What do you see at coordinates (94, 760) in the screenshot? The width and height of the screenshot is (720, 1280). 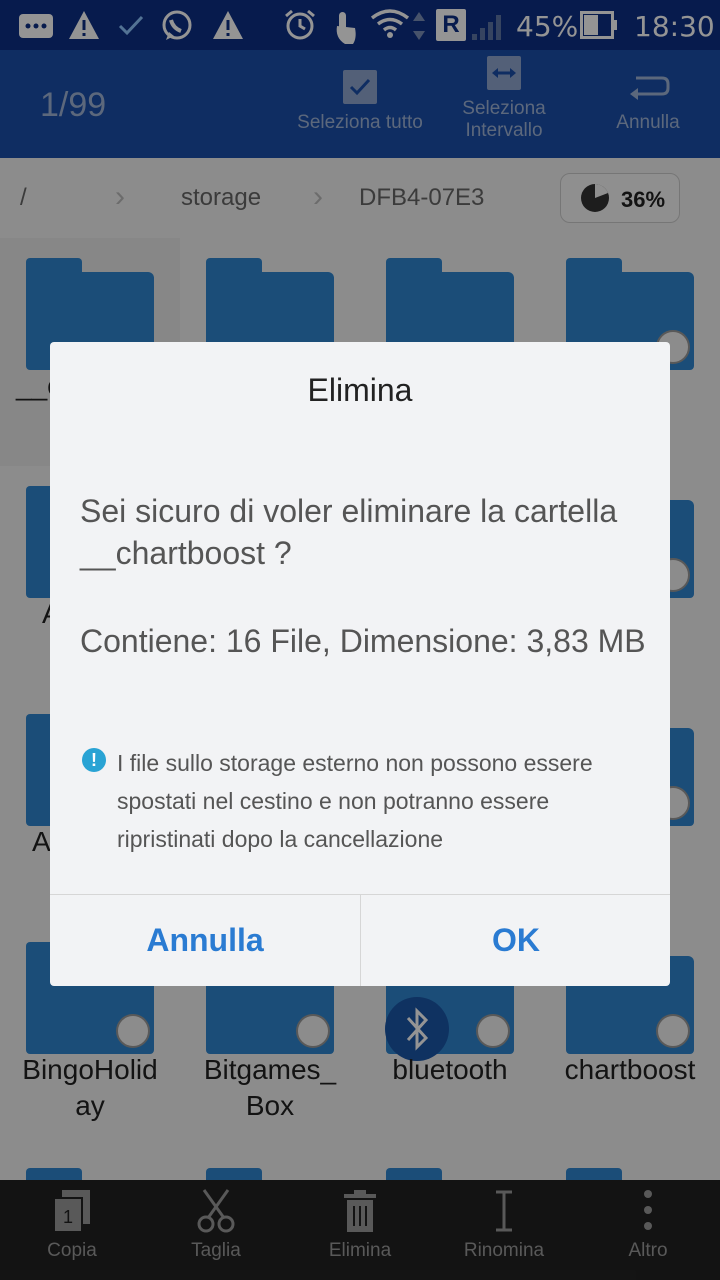 I see `info-icon: !` at bounding box center [94, 760].